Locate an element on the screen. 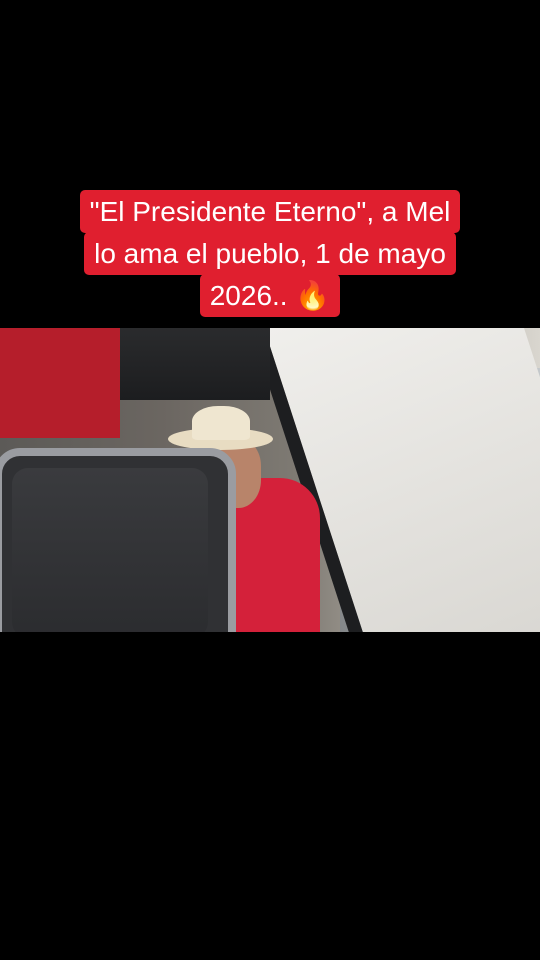  caption-line-3-text: 2026.. is located at coordinates (248, 295).